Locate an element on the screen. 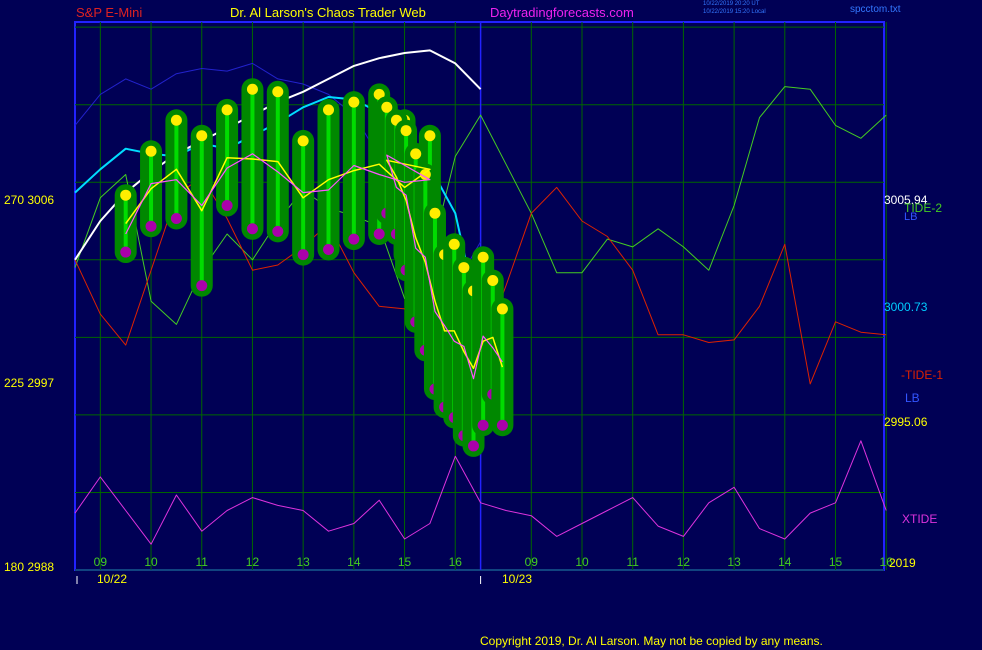 The image size is (982, 650). xtide-label: XTIDE is located at coordinates (920, 519).